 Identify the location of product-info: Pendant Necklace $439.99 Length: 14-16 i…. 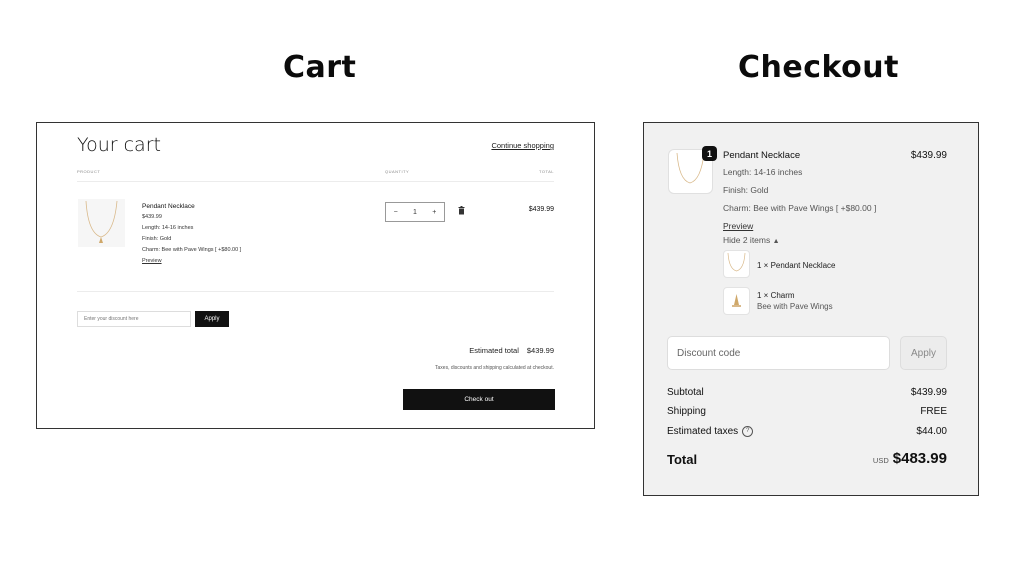
(191, 234).